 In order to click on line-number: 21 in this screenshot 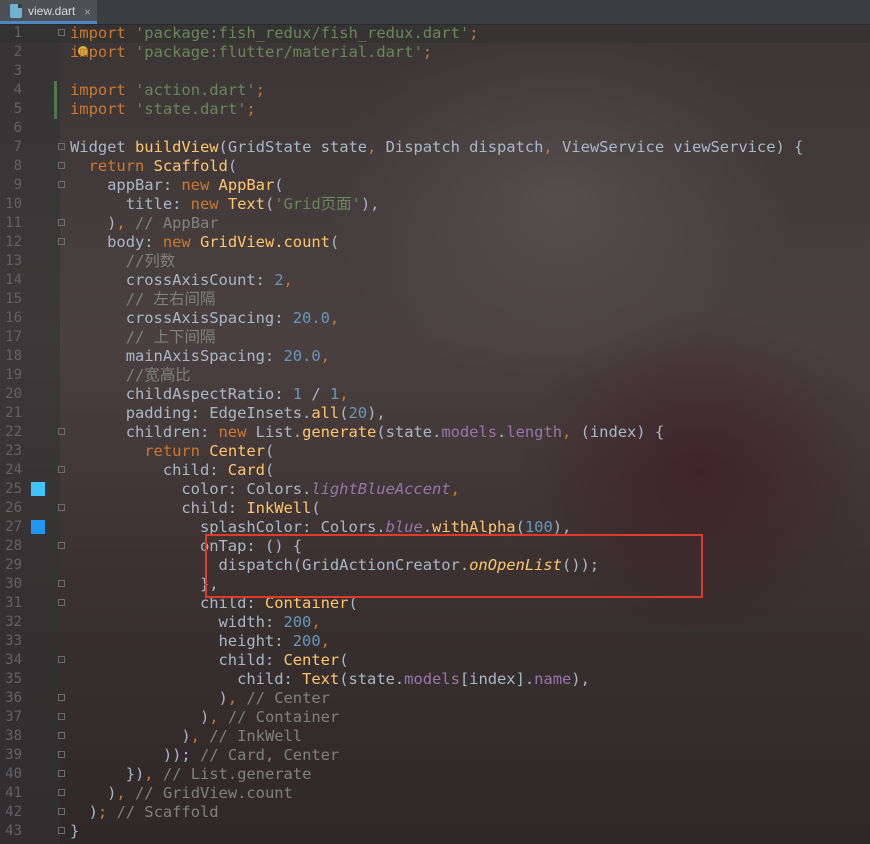, I will do `click(13, 413)`.